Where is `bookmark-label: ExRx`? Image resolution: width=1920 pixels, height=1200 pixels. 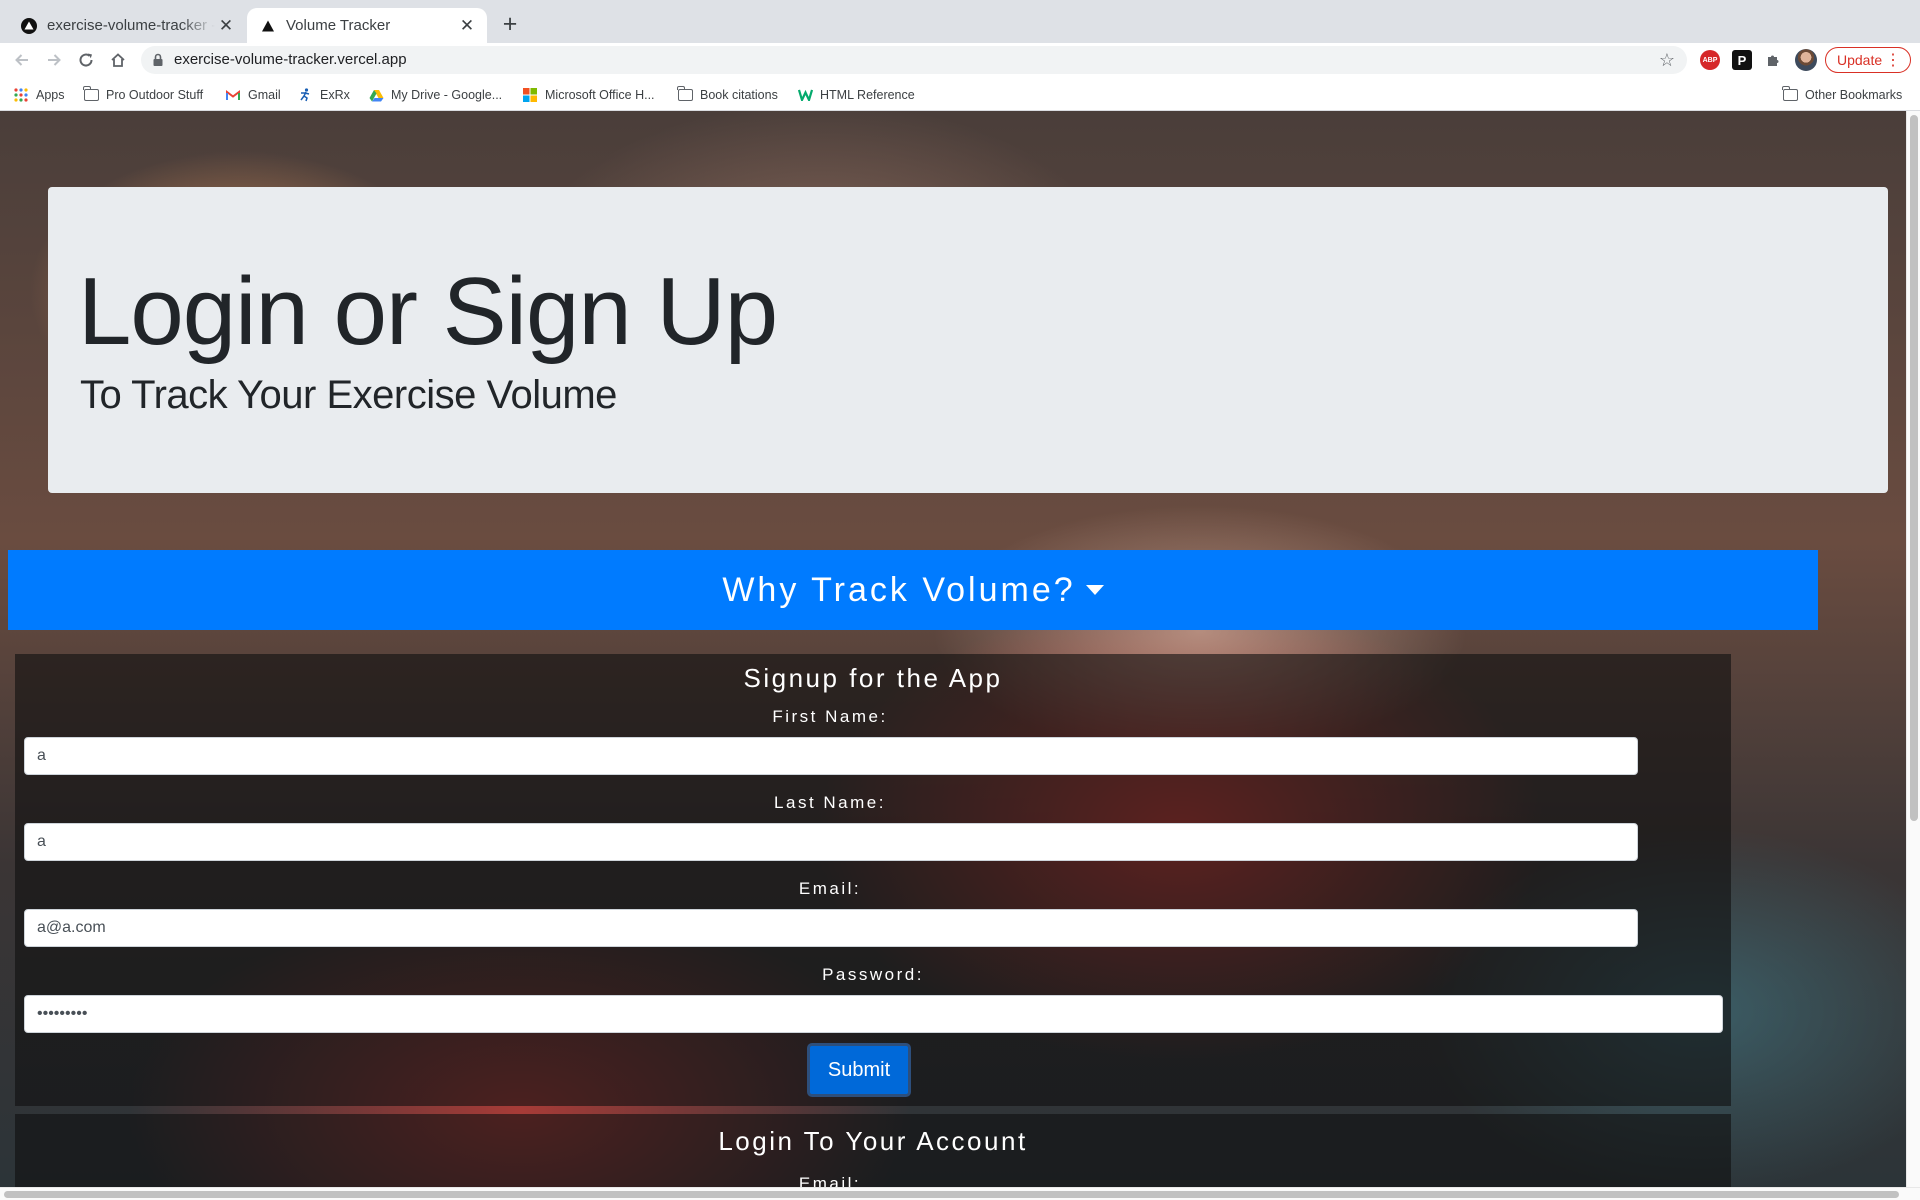 bookmark-label: ExRx is located at coordinates (335, 95).